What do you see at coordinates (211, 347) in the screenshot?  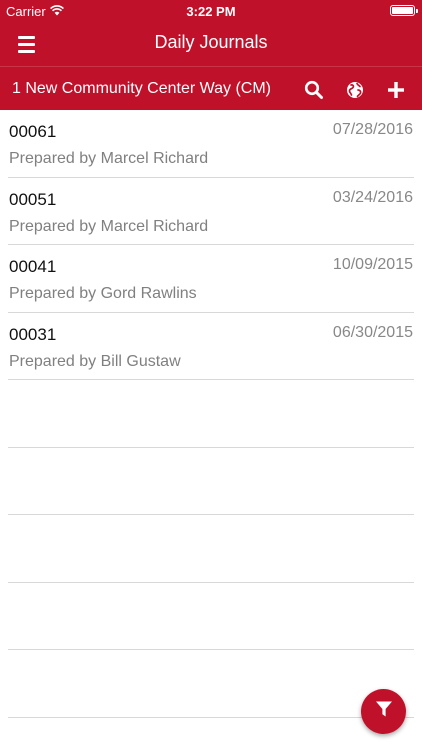 I see `list-item: 00031 06/30/2015 Prepared by Bill Gustaw` at bounding box center [211, 347].